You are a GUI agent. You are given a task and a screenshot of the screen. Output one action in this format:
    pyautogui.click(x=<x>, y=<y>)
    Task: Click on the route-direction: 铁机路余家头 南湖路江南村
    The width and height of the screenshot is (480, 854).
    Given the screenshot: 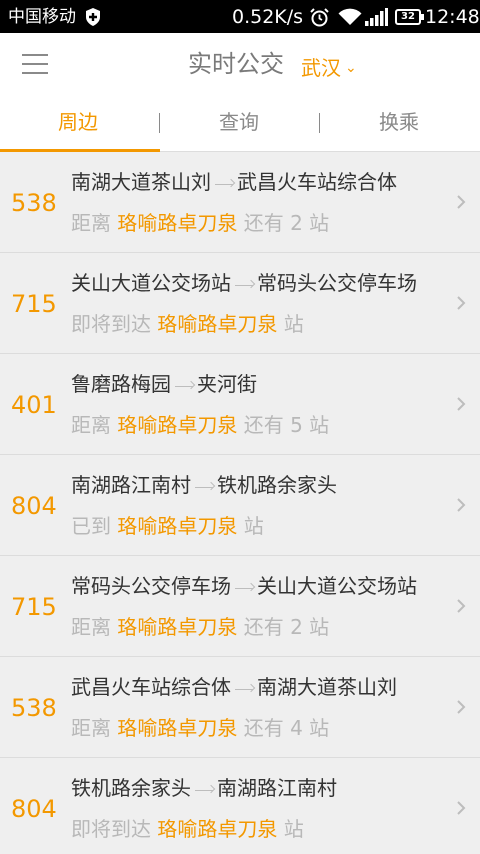 What is the action you would take?
    pyautogui.click(x=204, y=788)
    